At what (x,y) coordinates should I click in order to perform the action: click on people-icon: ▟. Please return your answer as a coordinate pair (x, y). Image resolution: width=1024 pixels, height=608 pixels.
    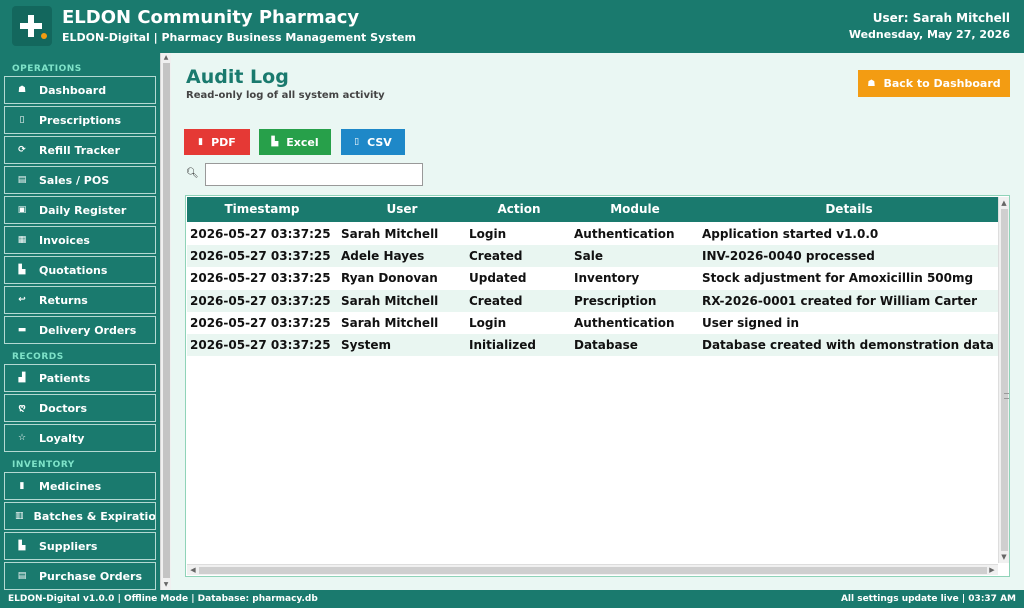
    Looking at the image, I should click on (22, 378).